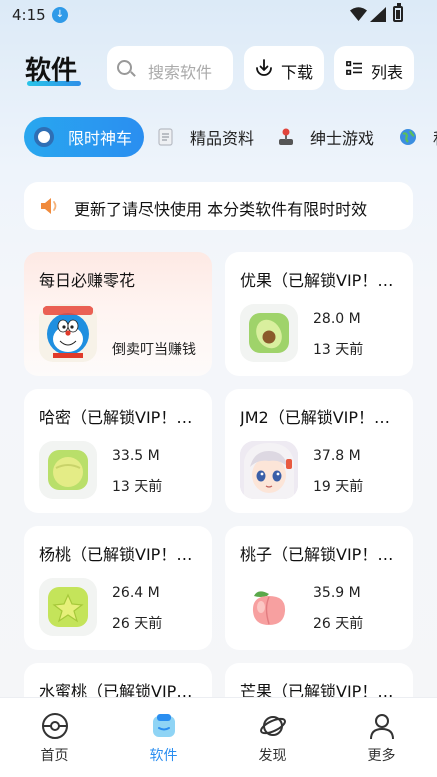 The width and height of the screenshot is (437, 777). Describe the element at coordinates (418, 137) in the screenshot. I see `tab-private: 私` at that location.